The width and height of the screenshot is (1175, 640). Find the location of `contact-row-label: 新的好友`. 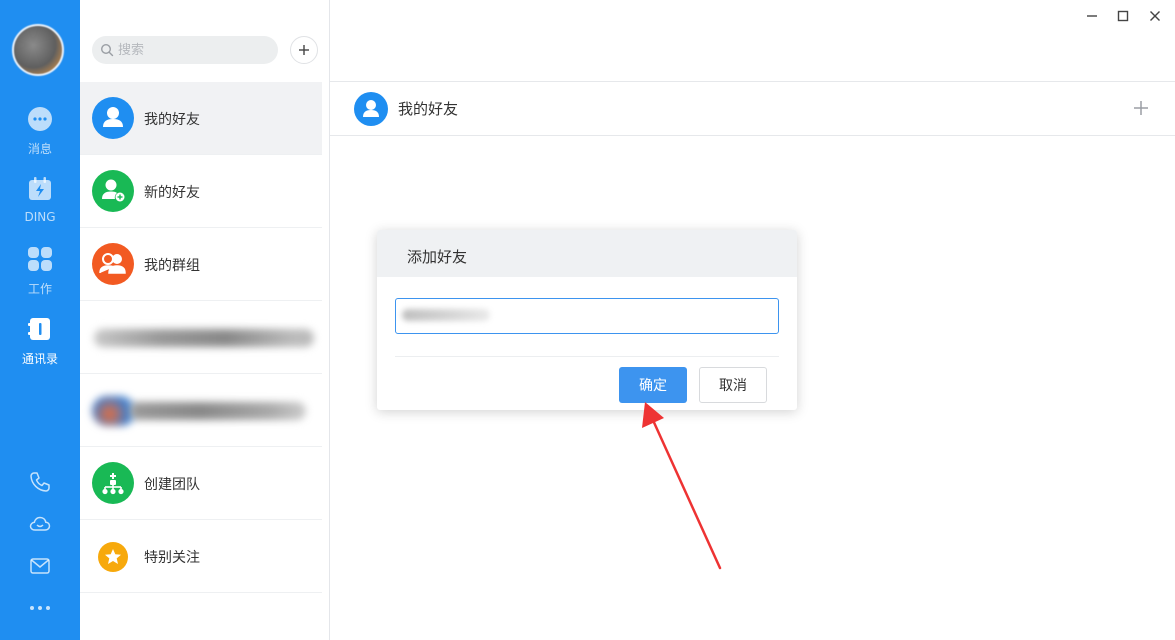

contact-row-label: 新的好友 is located at coordinates (172, 193).